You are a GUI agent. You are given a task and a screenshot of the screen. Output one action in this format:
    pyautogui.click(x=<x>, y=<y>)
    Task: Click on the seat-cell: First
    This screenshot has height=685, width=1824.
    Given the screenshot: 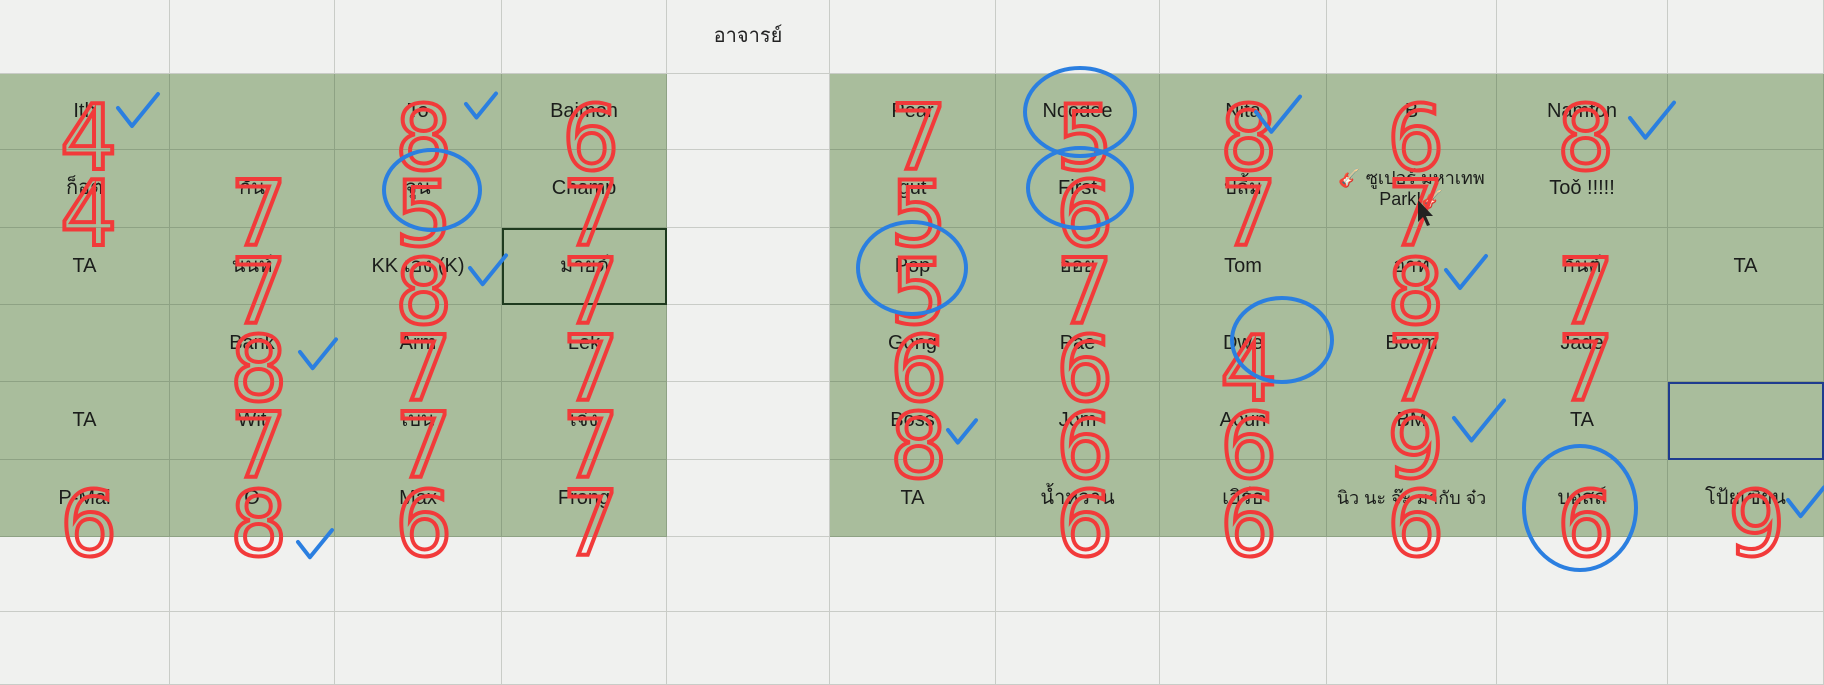 What is the action you would take?
    pyautogui.click(x=1078, y=189)
    